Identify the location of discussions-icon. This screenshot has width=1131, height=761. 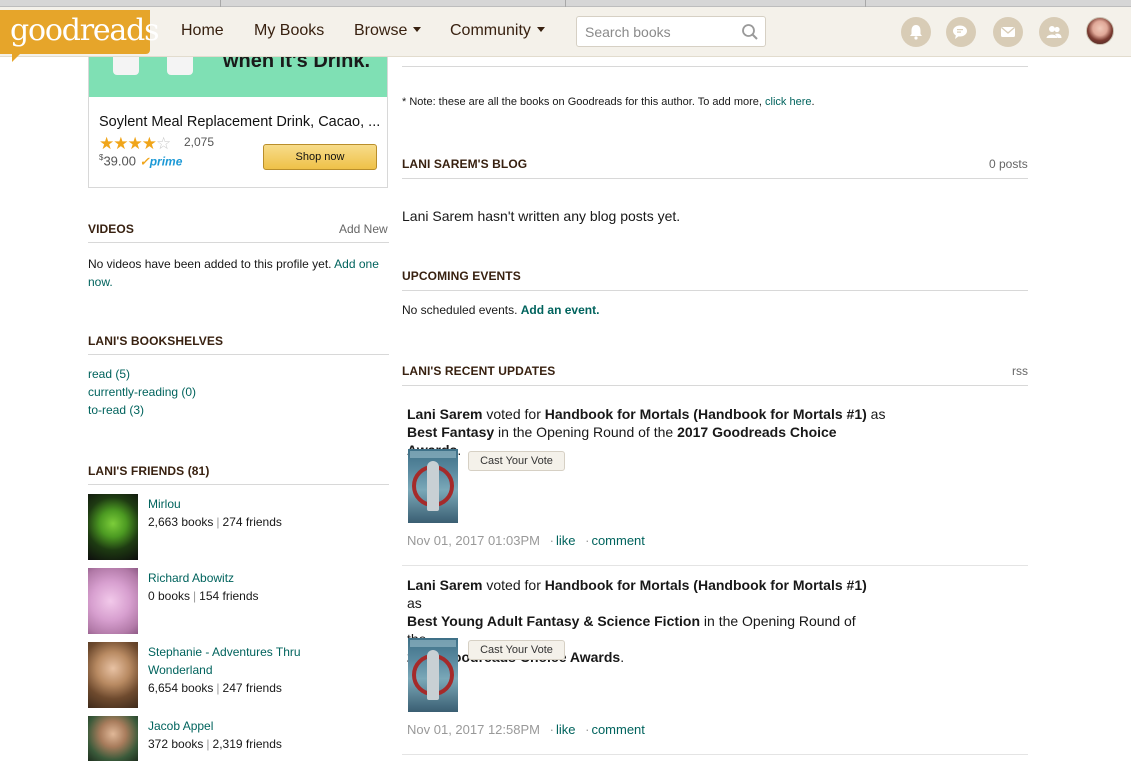
(961, 32).